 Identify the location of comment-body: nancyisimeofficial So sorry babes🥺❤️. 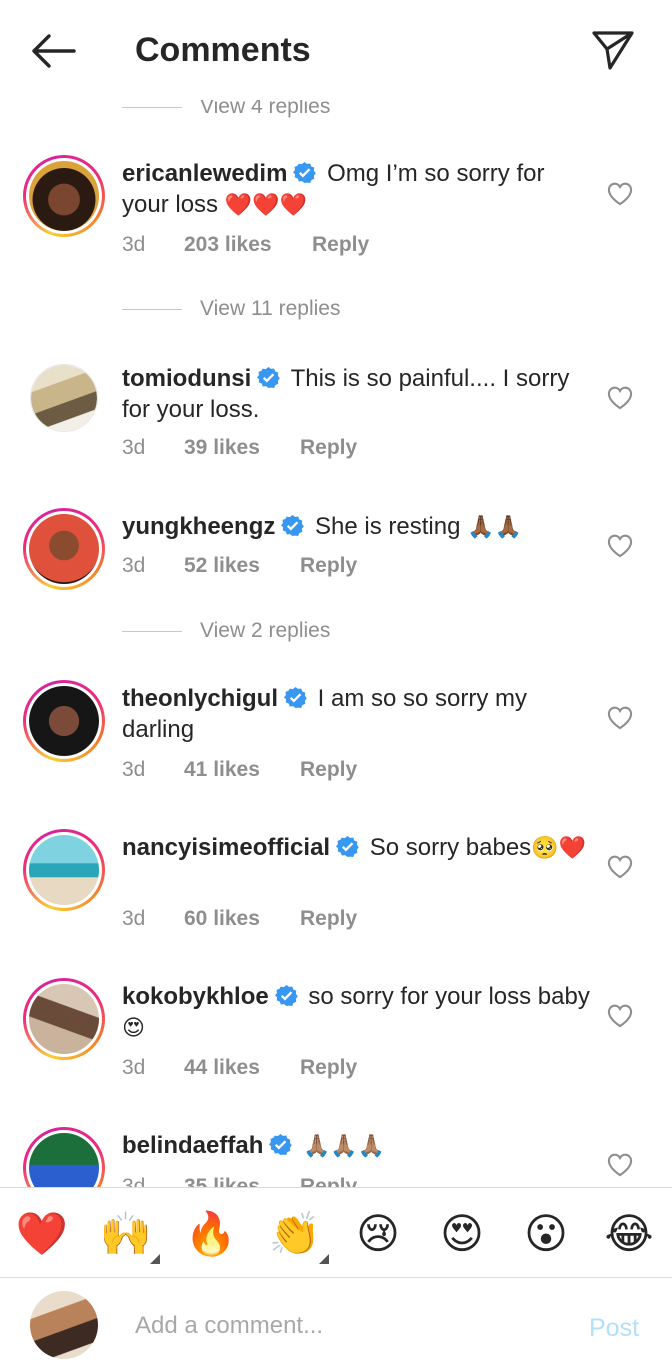
(357, 847).